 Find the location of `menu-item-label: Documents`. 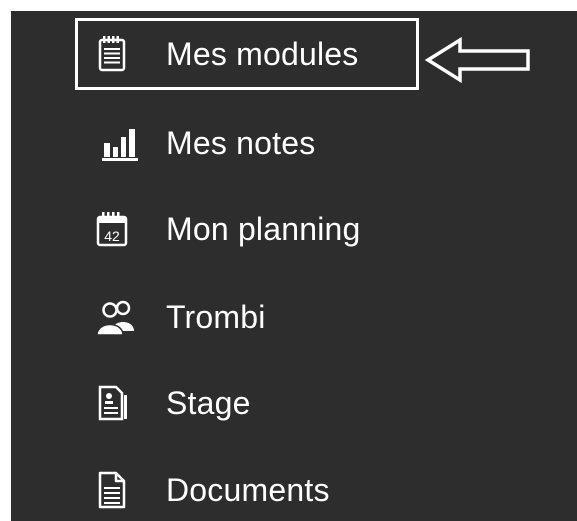

menu-item-label: Documents is located at coordinates (248, 490).